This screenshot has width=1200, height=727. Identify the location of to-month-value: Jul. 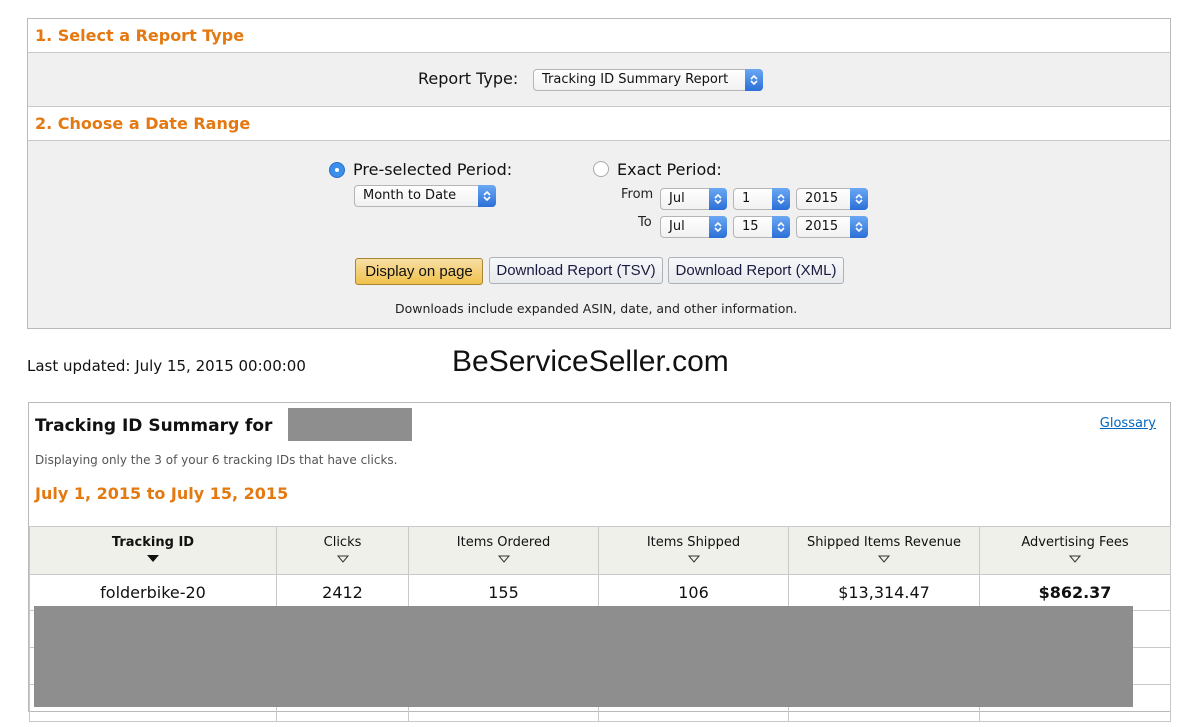
(677, 226).